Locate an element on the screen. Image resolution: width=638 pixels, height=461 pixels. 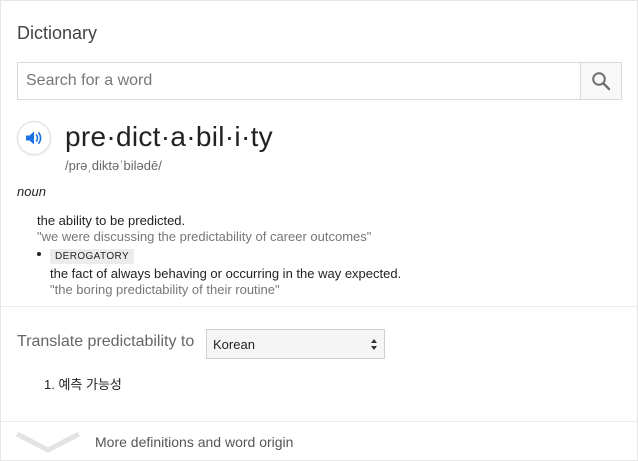
select-arrows-icon is located at coordinates (374, 344).